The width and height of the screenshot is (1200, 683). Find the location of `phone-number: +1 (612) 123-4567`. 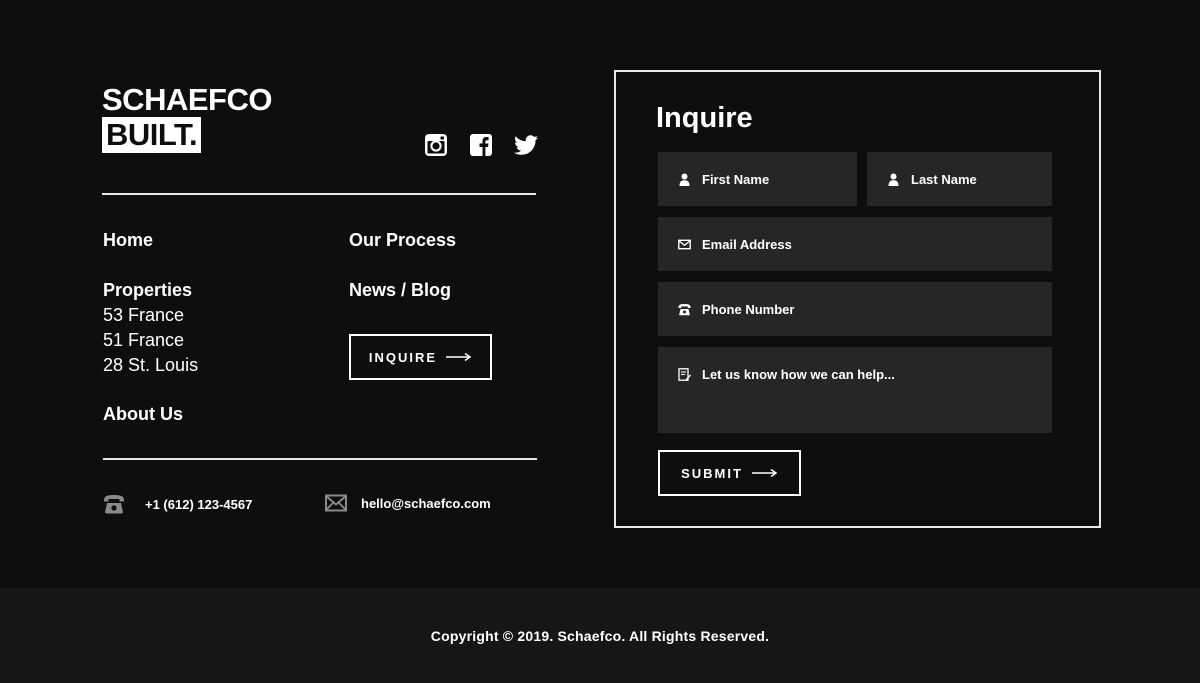

phone-number: +1 (612) 123-4567 is located at coordinates (199, 504).